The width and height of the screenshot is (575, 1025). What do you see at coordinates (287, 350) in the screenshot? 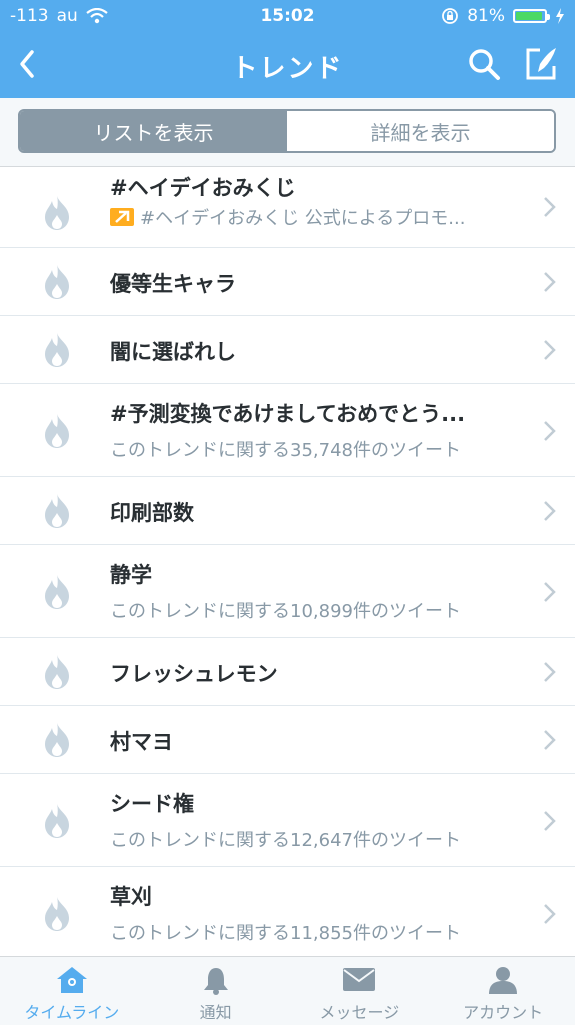
I see `trend-row: 闇に選ばれし` at bounding box center [287, 350].